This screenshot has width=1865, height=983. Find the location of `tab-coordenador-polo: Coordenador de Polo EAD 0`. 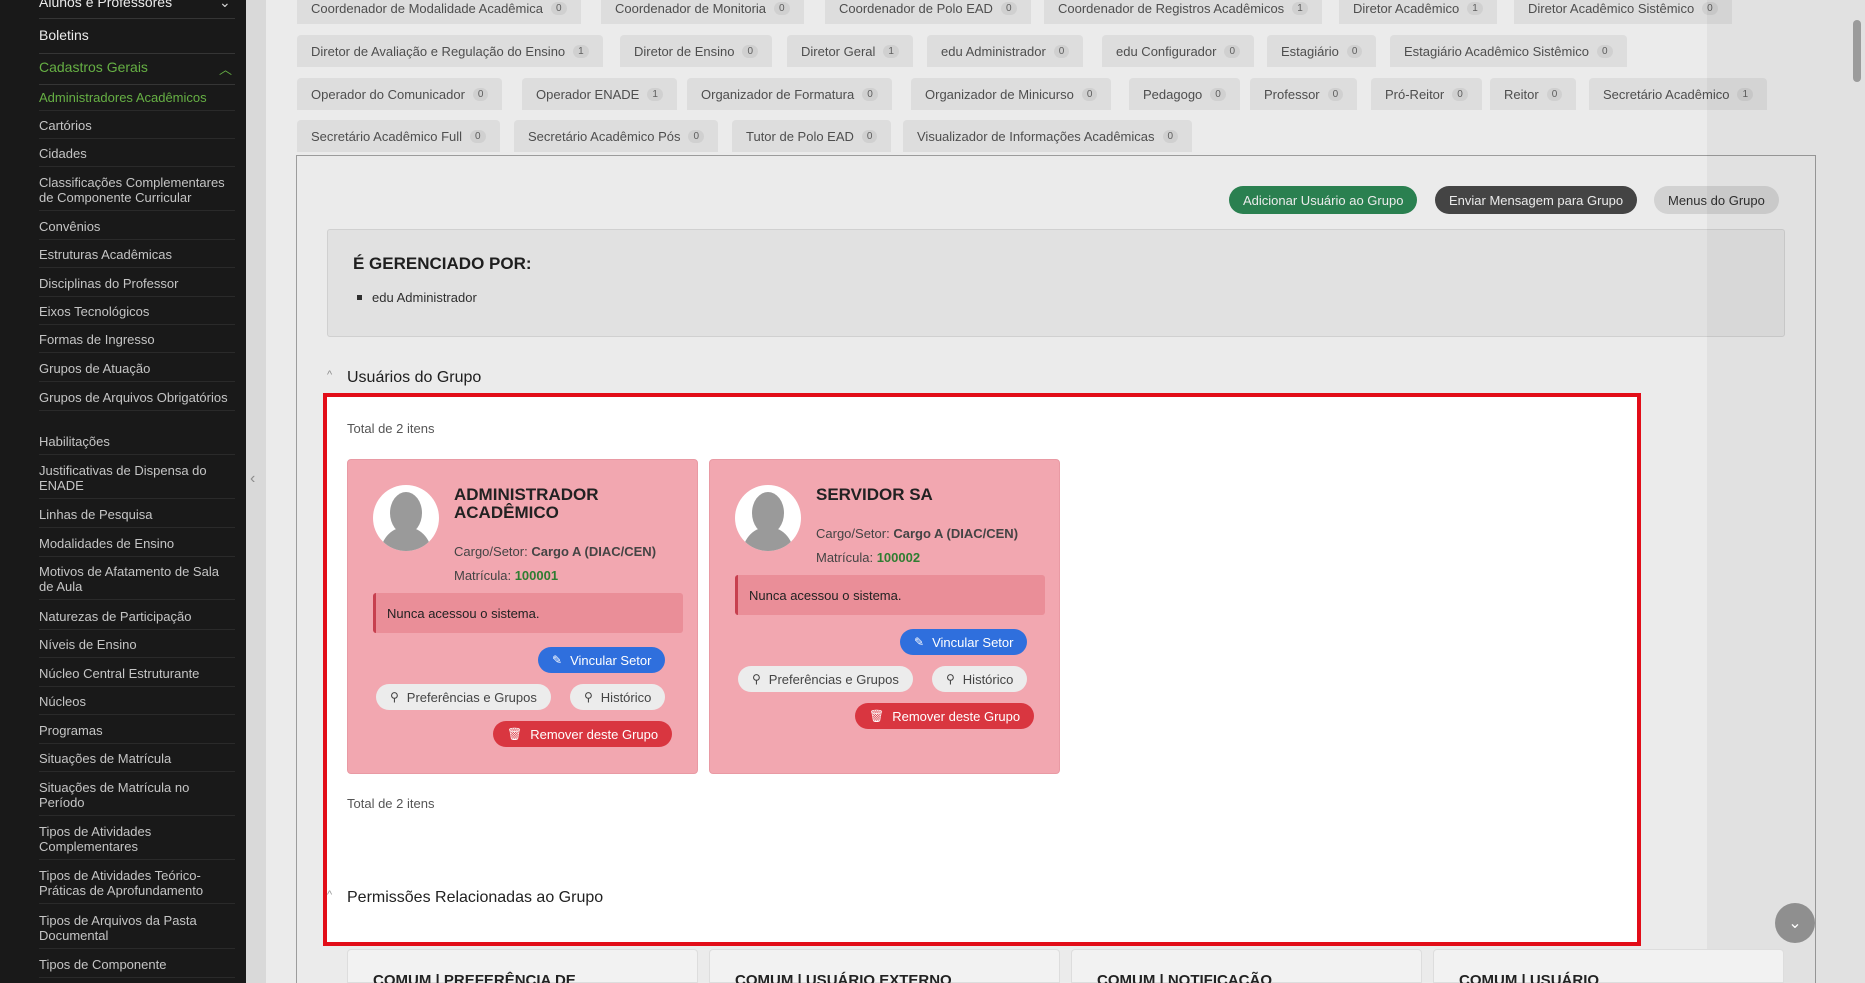

tab-coordenador-polo: Coordenador de Polo EAD 0 is located at coordinates (928, 12).